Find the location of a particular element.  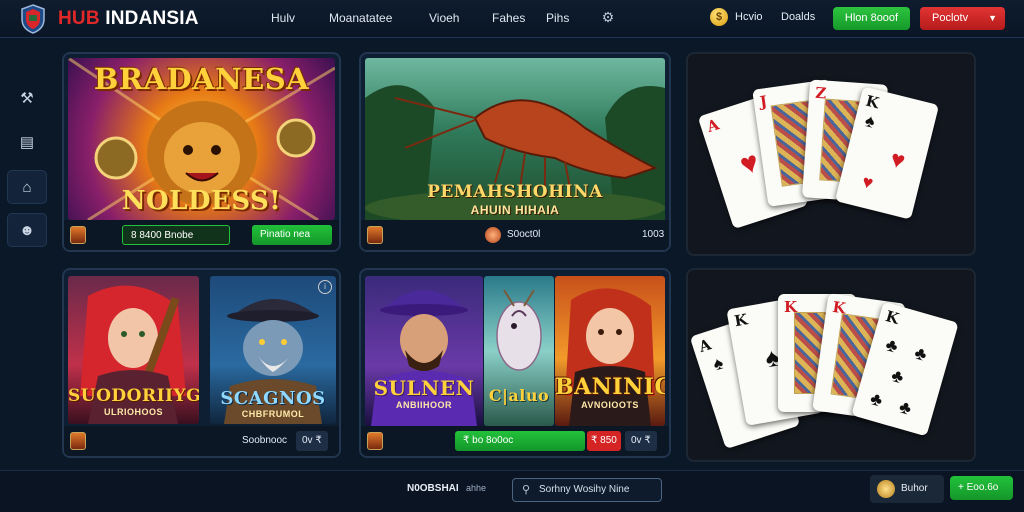

sidebar-profile-icon: ☻ is located at coordinates (27, 230).